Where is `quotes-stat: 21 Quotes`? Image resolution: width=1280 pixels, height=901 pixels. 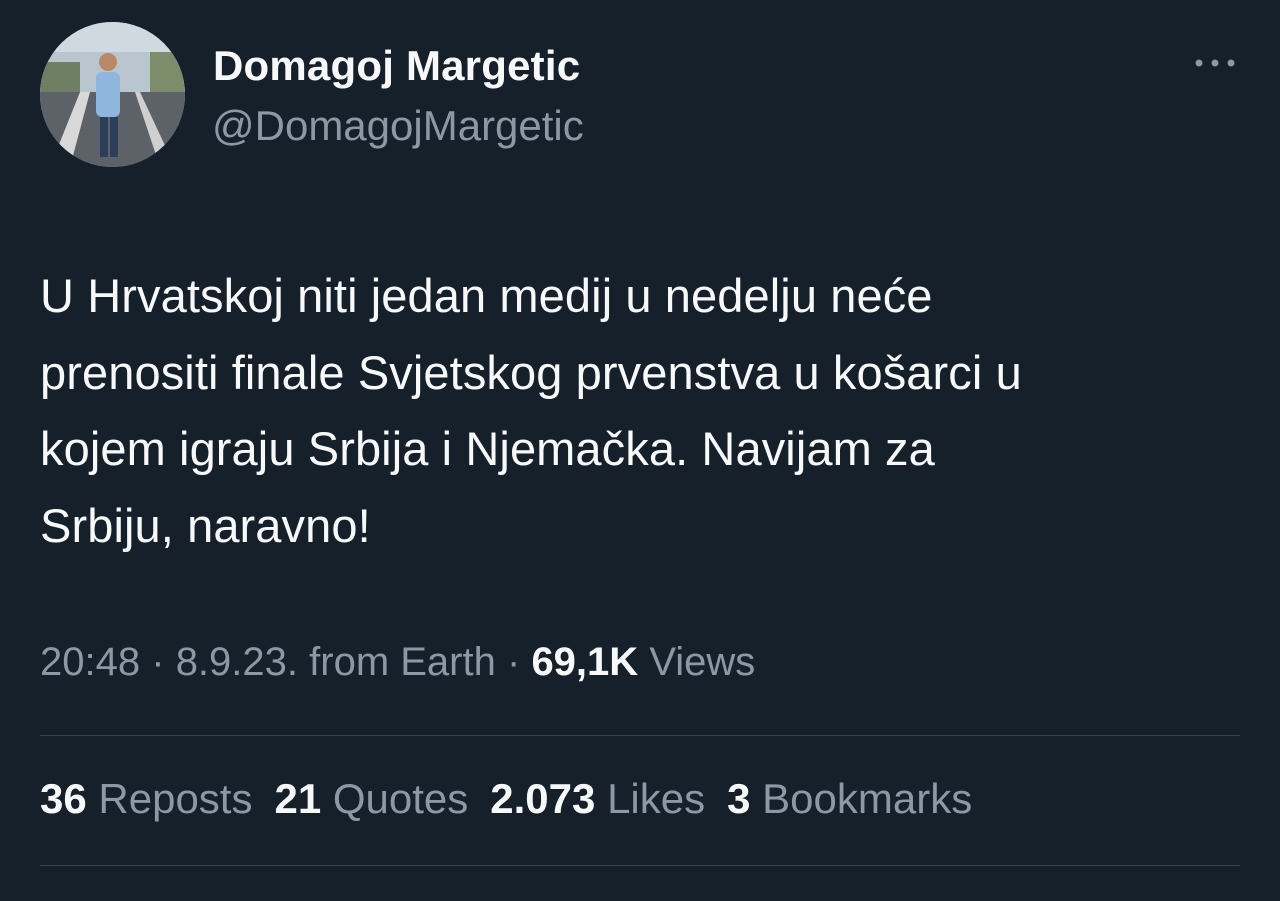
quotes-stat: 21 Quotes is located at coordinates (371, 799).